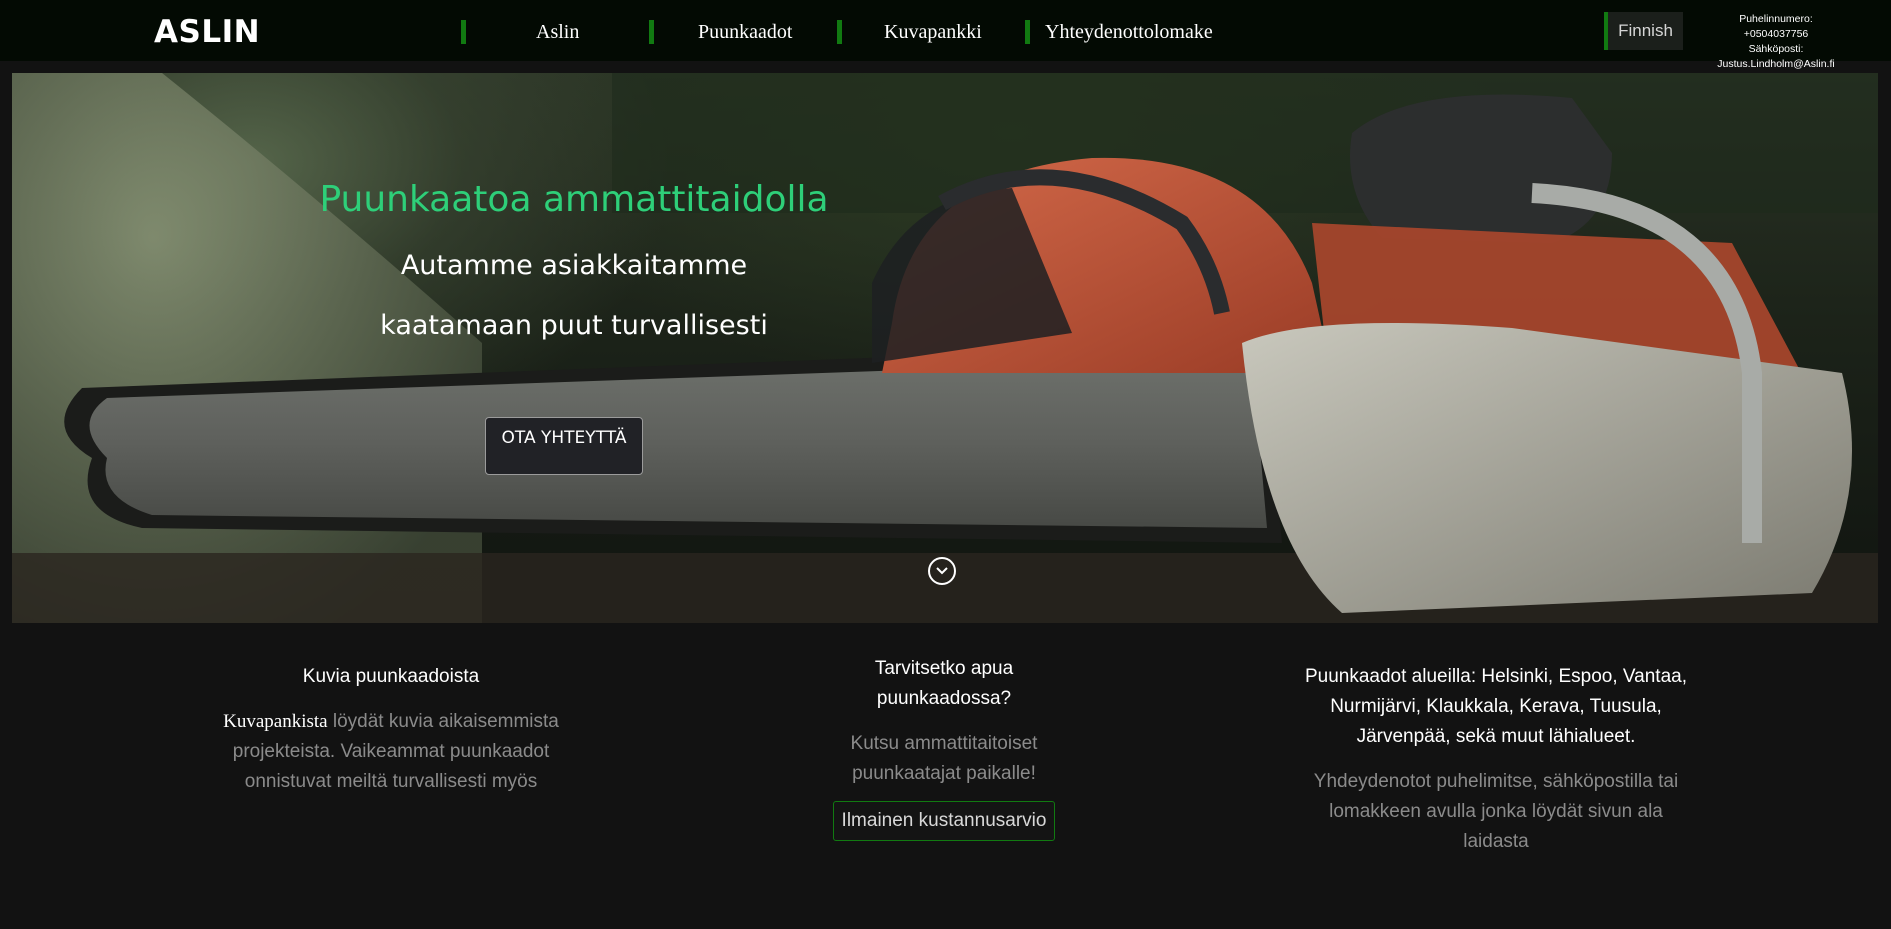 Image resolution: width=1891 pixels, height=929 pixels. I want to click on areas-text-line-2: lomakkeen avulla jonka löydät sivun ala, so click(1496, 811).